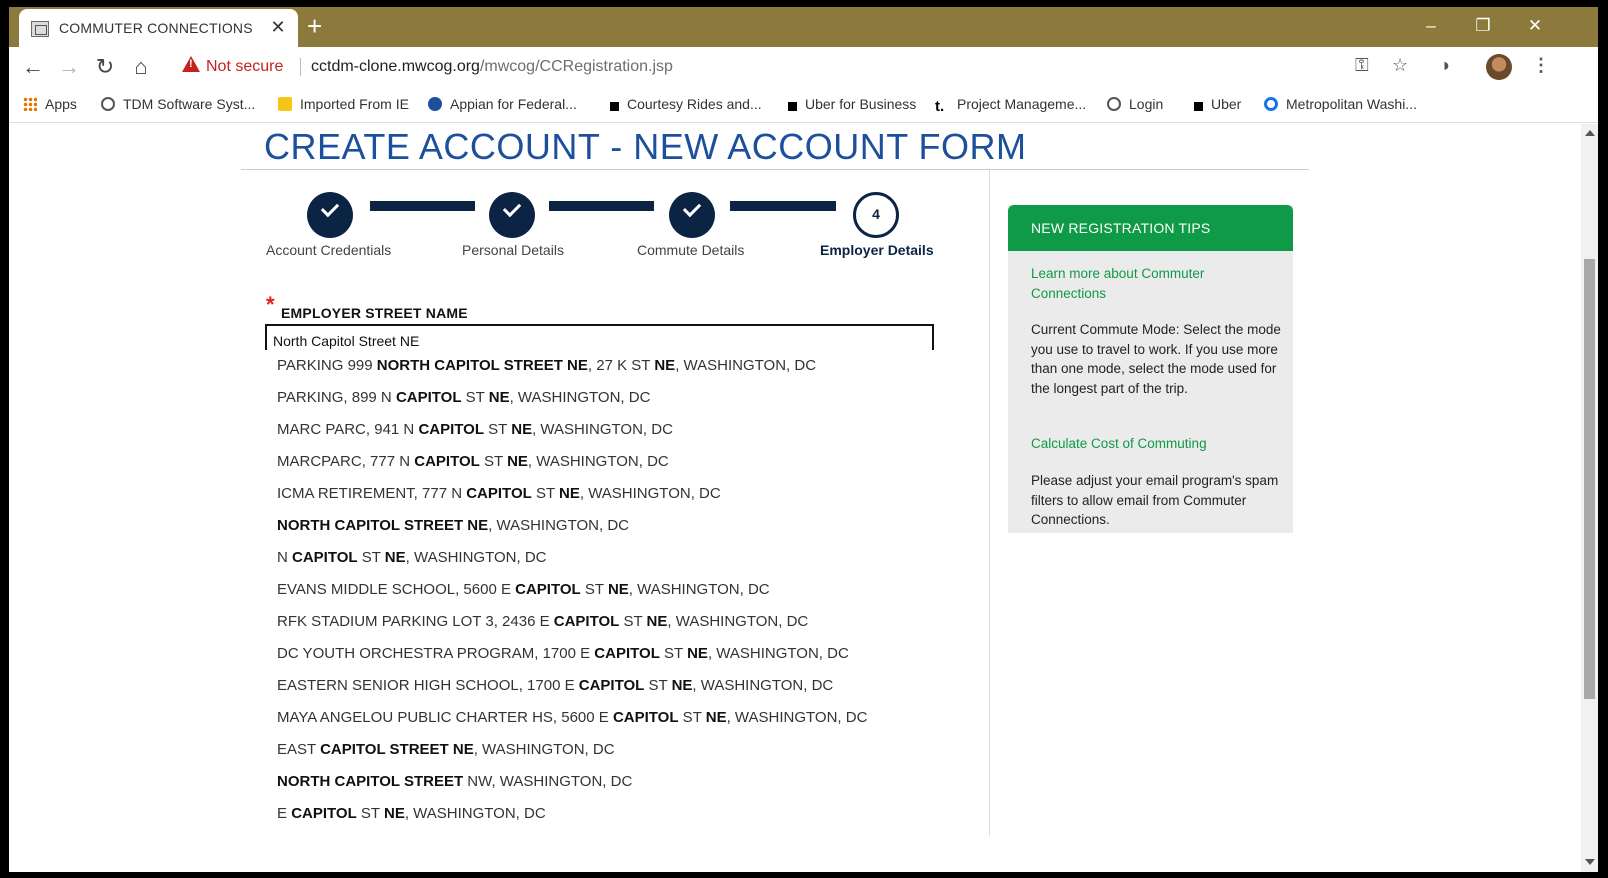  I want to click on bookmark-item: Imported From IE, so click(343, 104).